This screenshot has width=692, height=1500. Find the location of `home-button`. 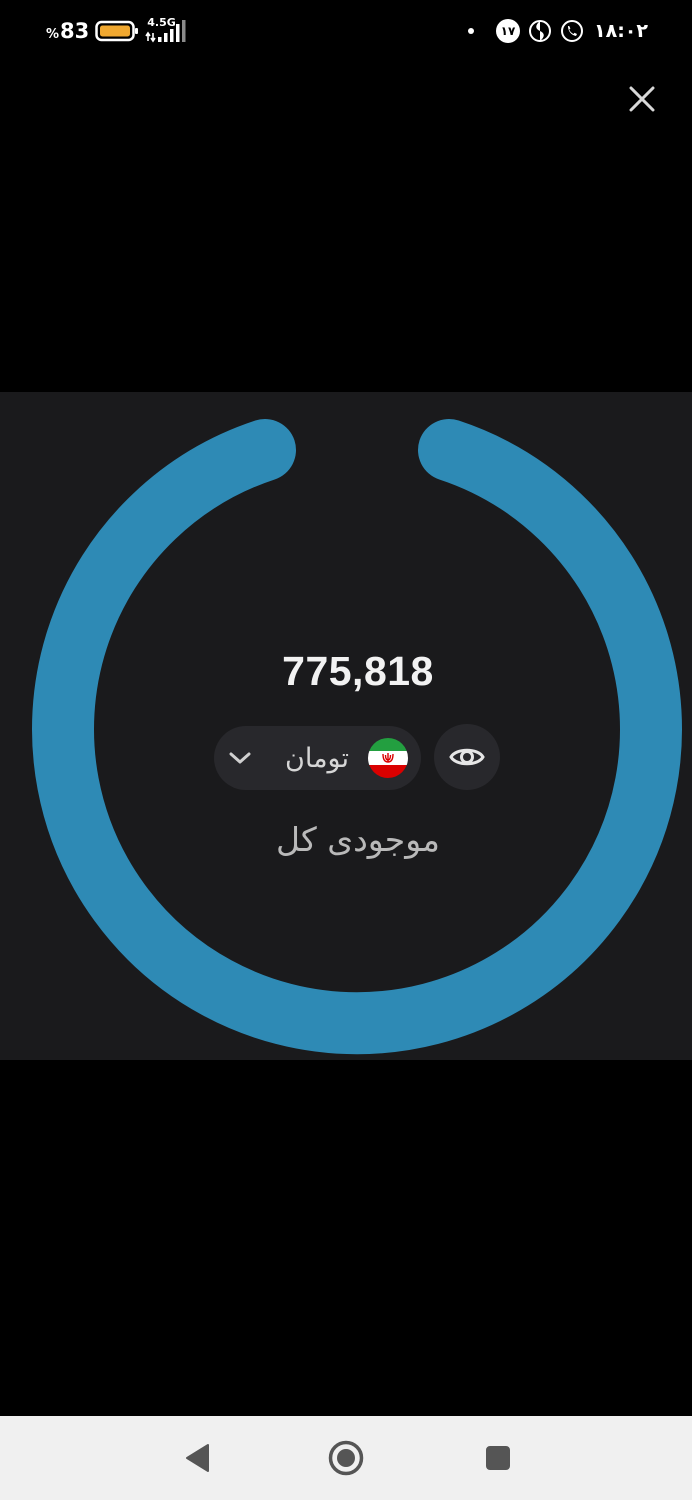

home-button is located at coordinates (346, 1458).